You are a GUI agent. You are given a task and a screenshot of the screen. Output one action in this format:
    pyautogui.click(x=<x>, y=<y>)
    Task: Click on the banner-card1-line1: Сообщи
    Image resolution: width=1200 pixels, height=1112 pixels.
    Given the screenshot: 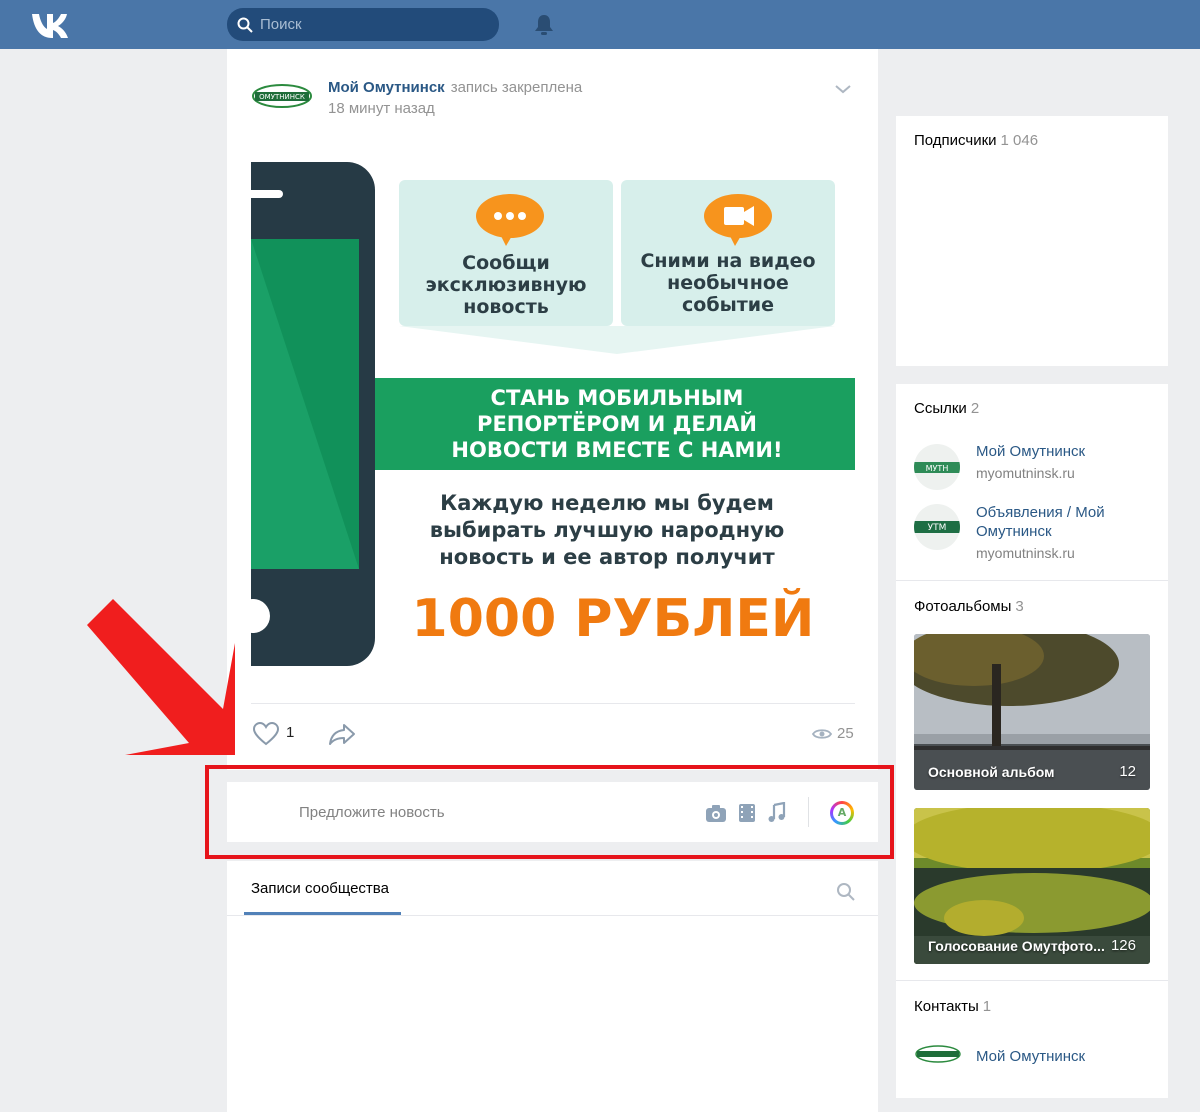 What is the action you would take?
    pyautogui.click(x=506, y=263)
    